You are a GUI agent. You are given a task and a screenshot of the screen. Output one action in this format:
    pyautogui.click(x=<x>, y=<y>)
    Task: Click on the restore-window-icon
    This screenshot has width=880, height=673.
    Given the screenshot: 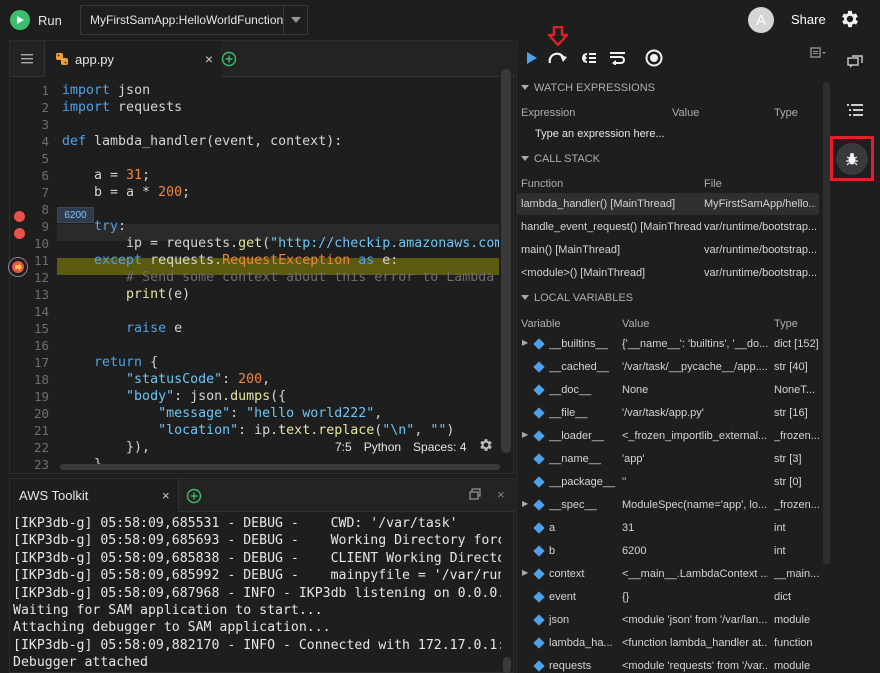 What is the action you would take?
    pyautogui.click(x=475, y=495)
    